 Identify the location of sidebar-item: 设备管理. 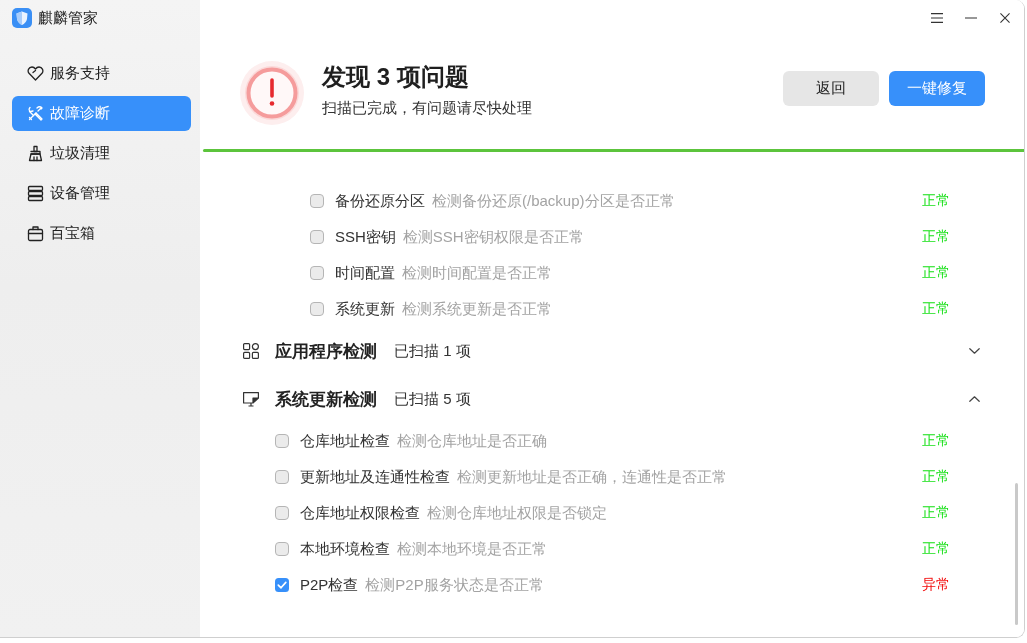
(101, 193).